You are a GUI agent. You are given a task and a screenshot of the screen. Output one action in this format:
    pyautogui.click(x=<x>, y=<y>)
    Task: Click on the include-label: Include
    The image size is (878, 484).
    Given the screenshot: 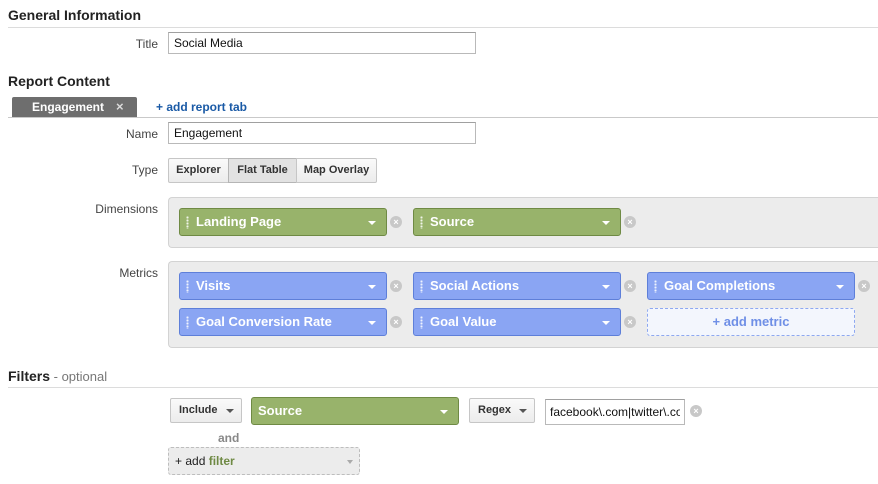 What is the action you would take?
    pyautogui.click(x=198, y=410)
    